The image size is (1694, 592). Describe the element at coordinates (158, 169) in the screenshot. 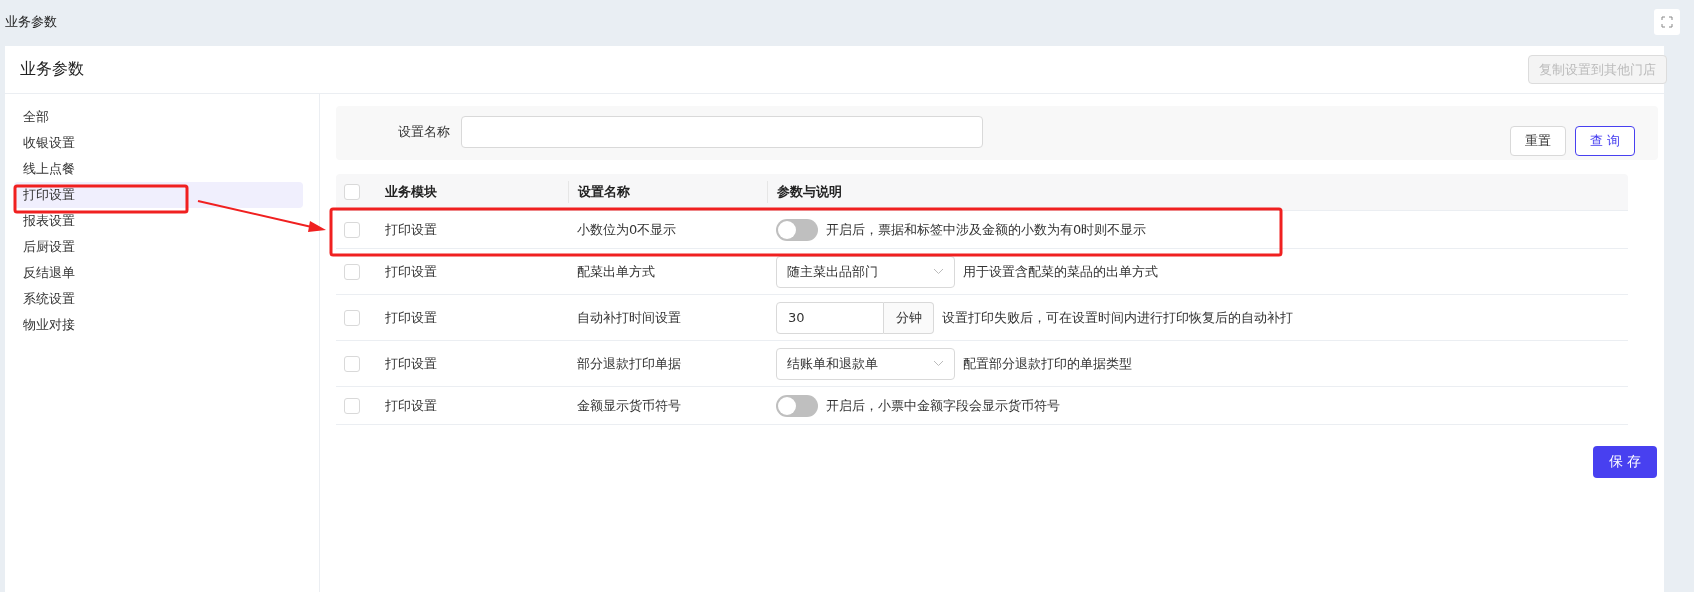

I see `sidebar-item: 线上点餐` at that location.